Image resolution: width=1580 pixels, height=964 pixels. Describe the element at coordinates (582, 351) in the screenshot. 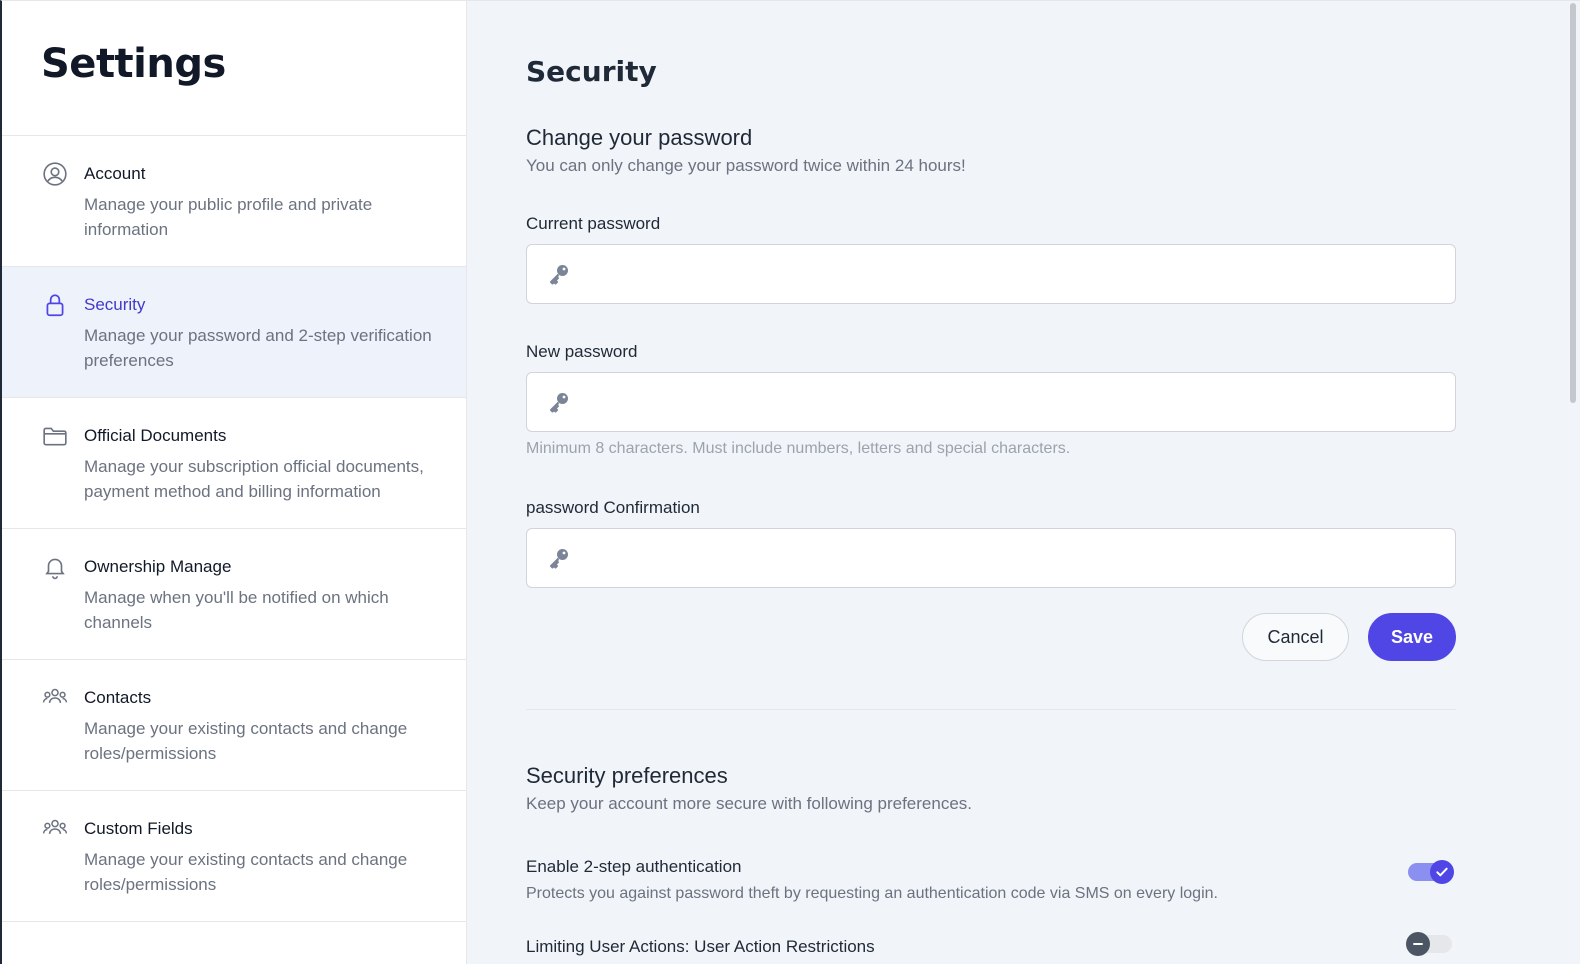

I see `new-password-label: New password` at that location.